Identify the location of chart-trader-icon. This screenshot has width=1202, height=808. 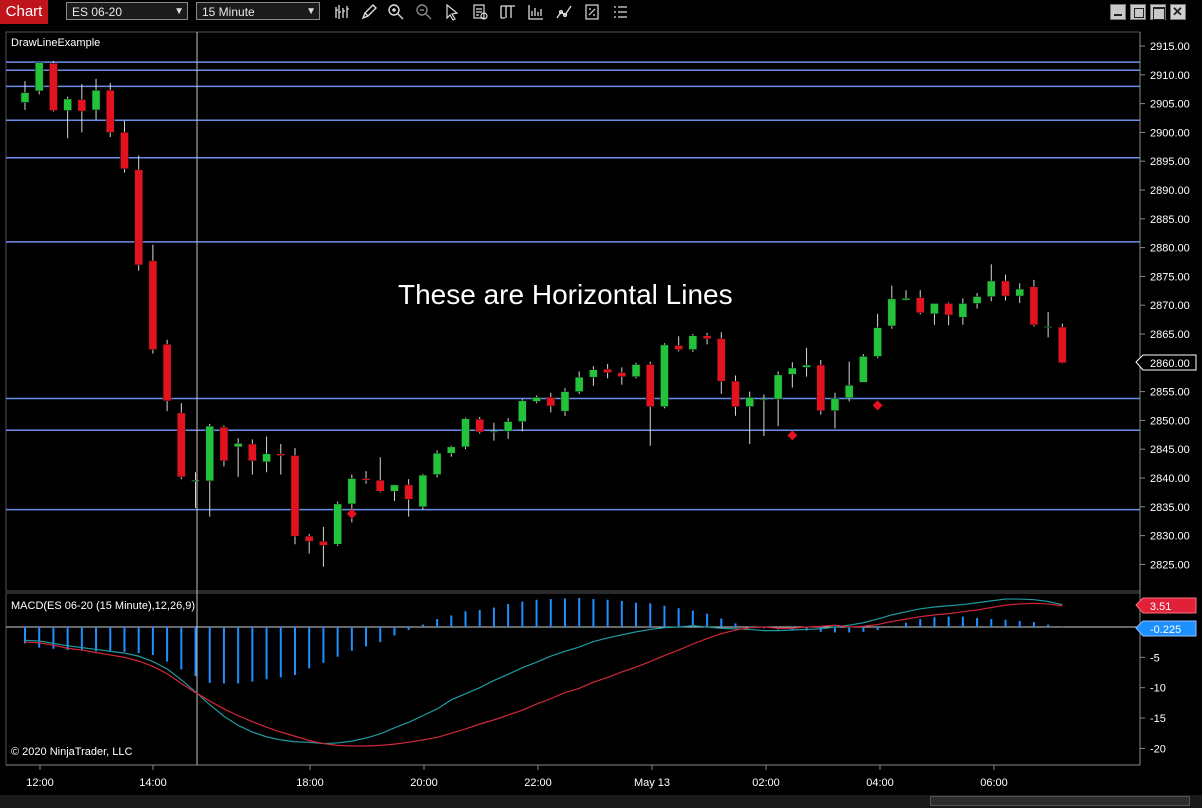
(620, 12).